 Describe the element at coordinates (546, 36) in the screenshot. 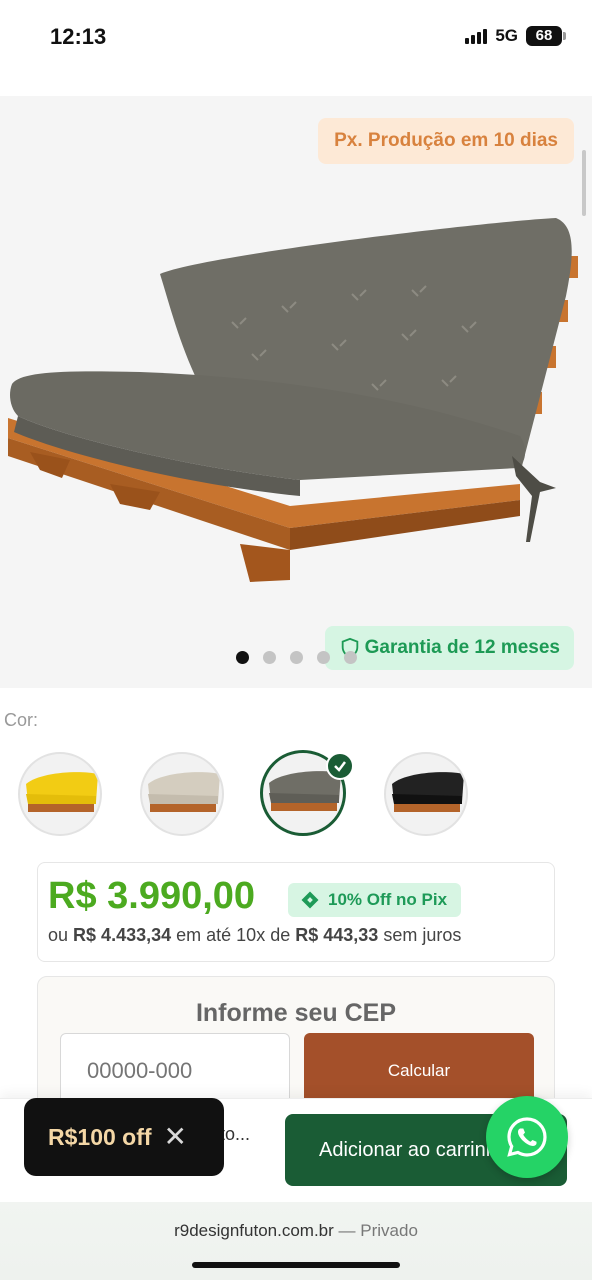

I see `battery-icon: 68` at that location.